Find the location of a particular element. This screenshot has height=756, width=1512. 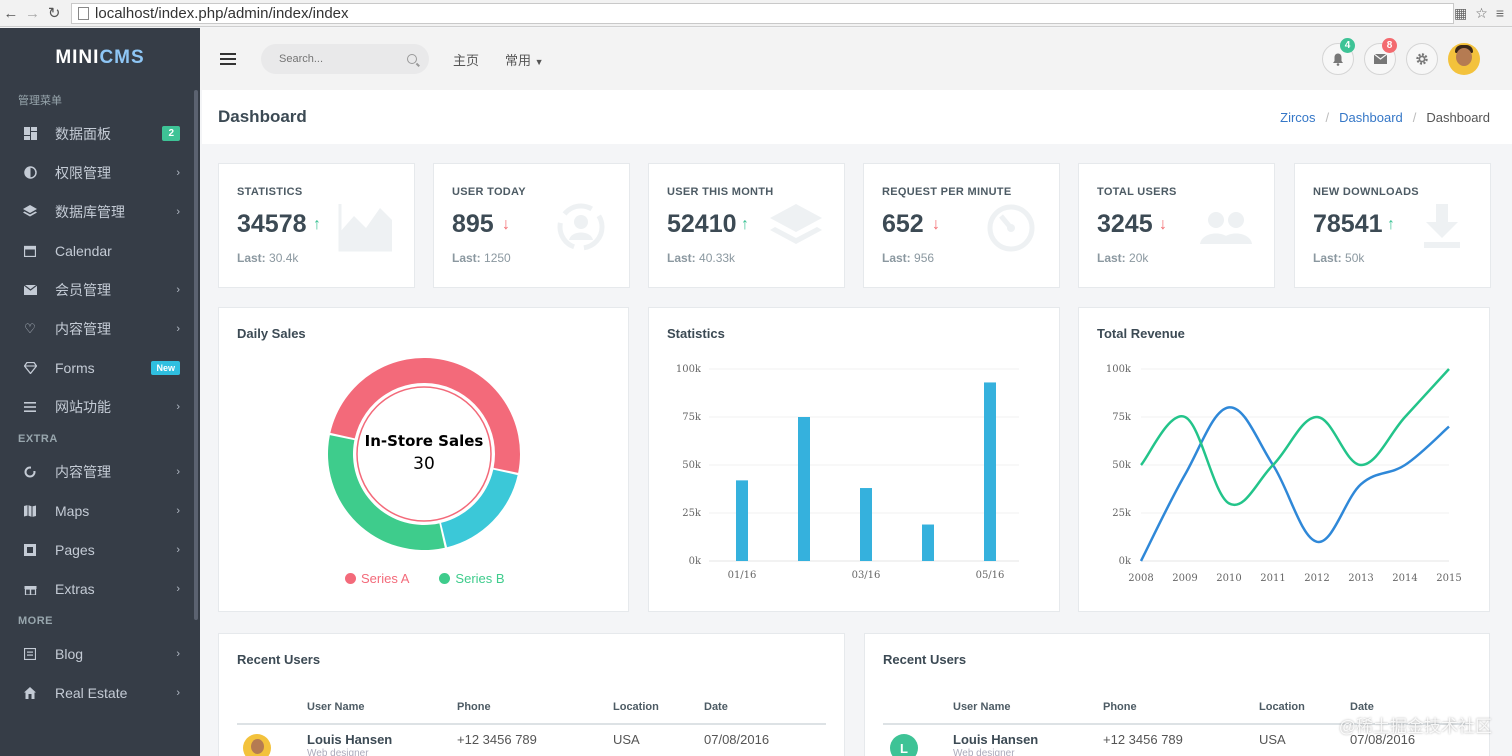

nav-home-link: 主页 is located at coordinates (466, 59).